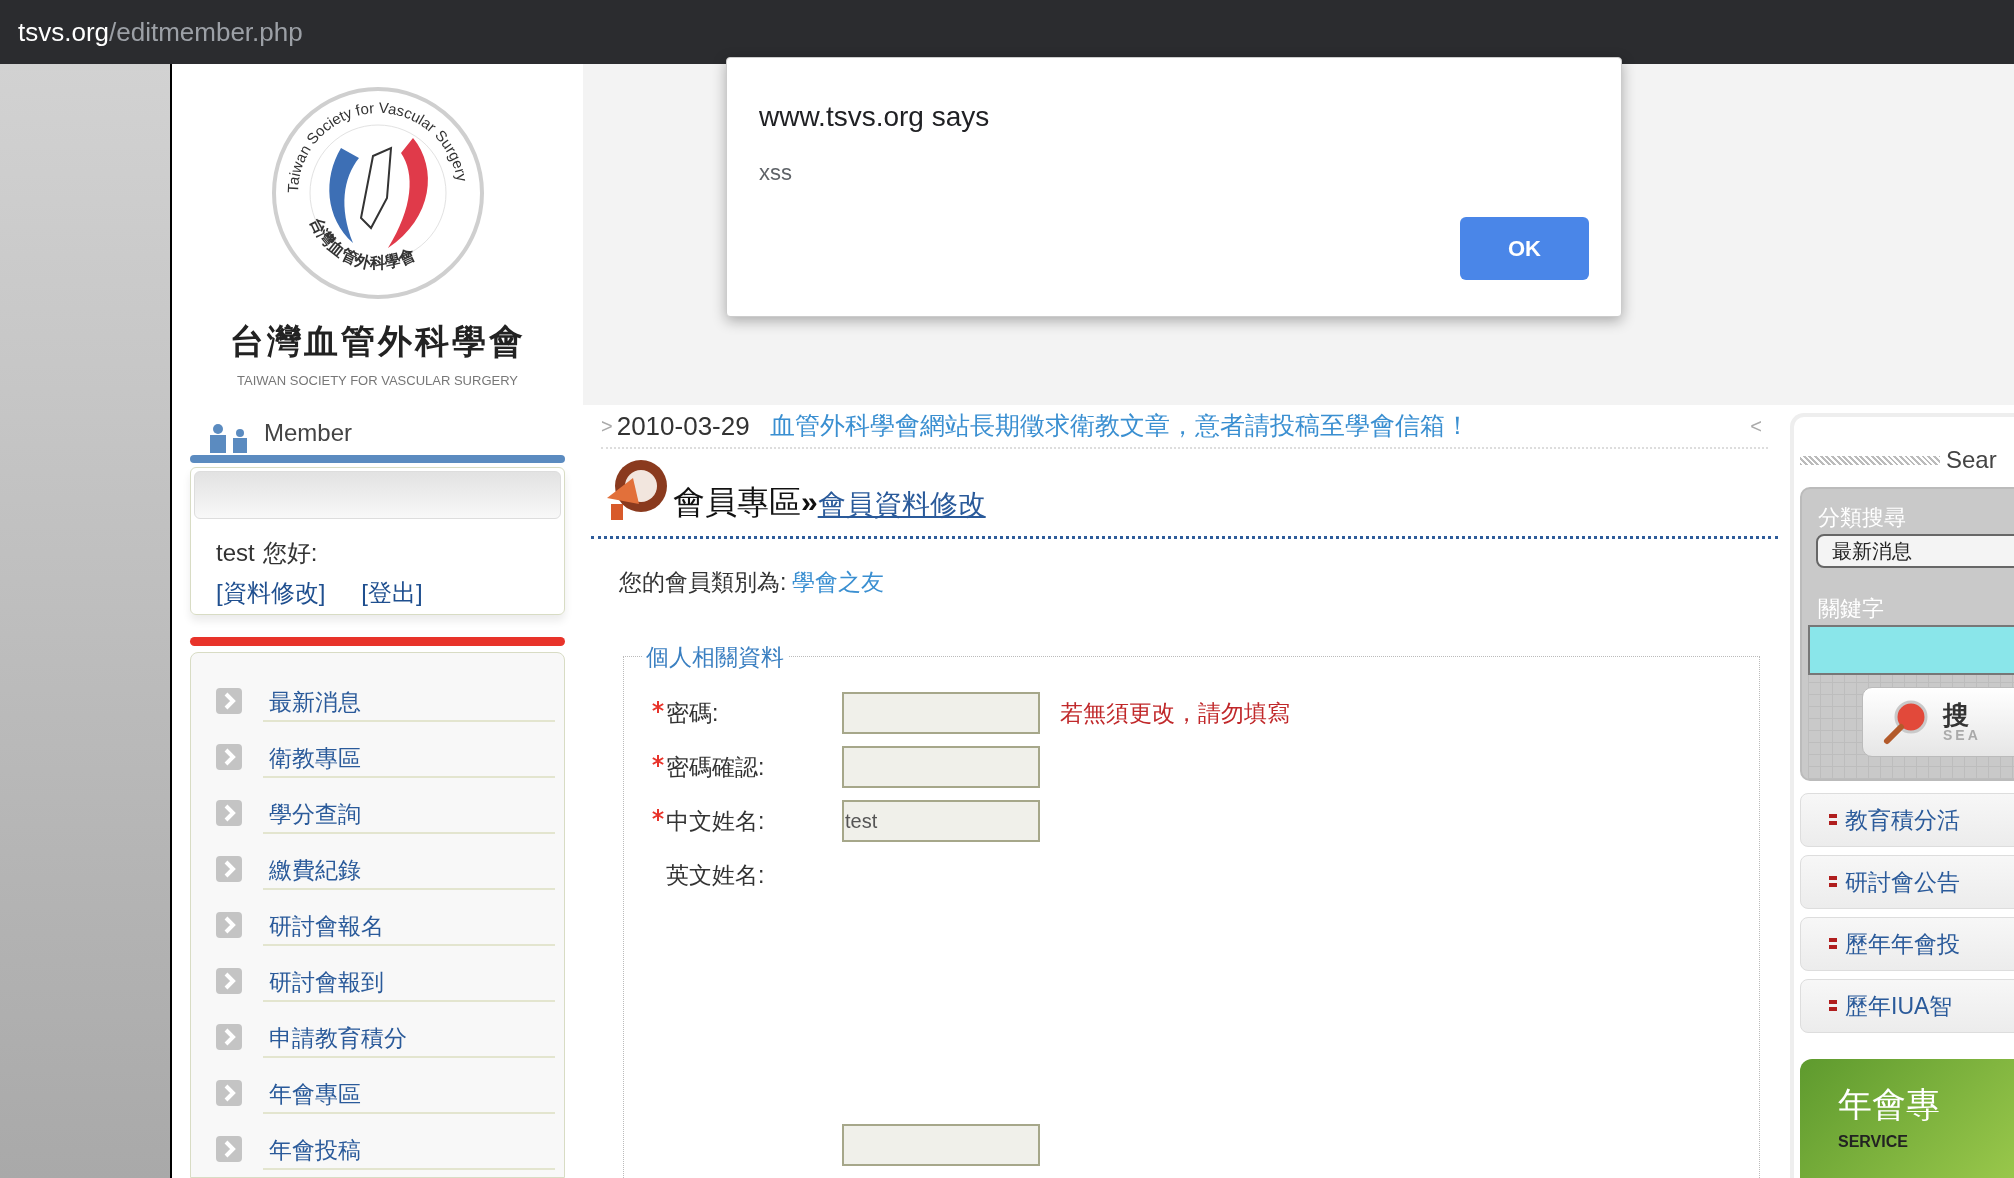 The image size is (2014, 1178). I want to click on menu-item: 學分查詢, so click(315, 814).